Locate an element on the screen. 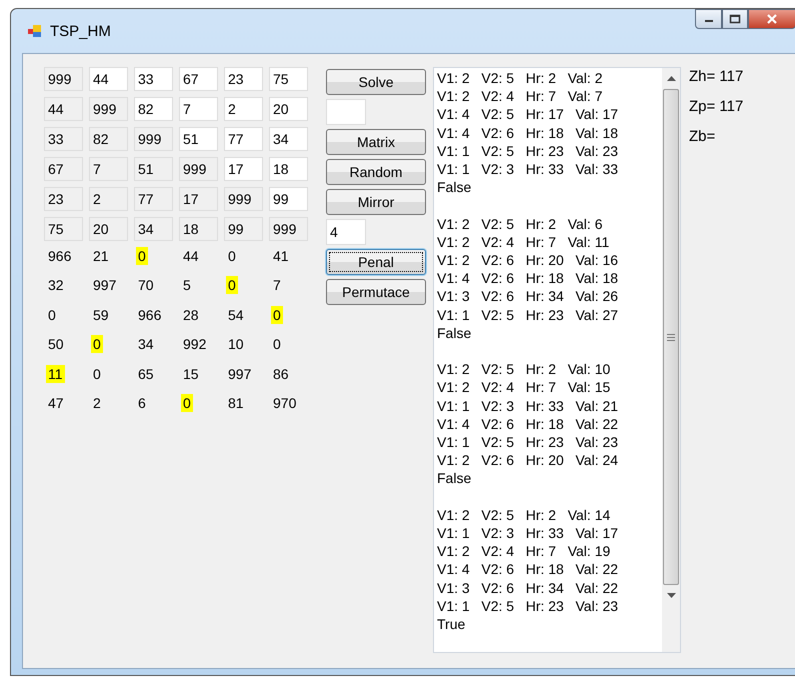 The image size is (795, 681). result-value: 2 is located at coordinates (97, 403).